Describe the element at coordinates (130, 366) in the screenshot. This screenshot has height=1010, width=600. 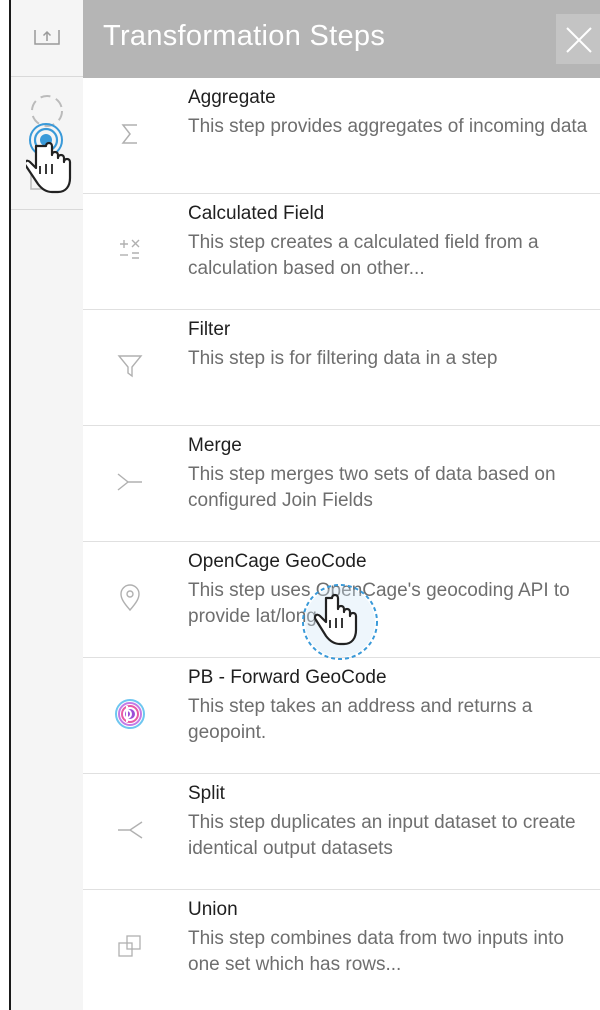
I see `filter-icon` at that location.